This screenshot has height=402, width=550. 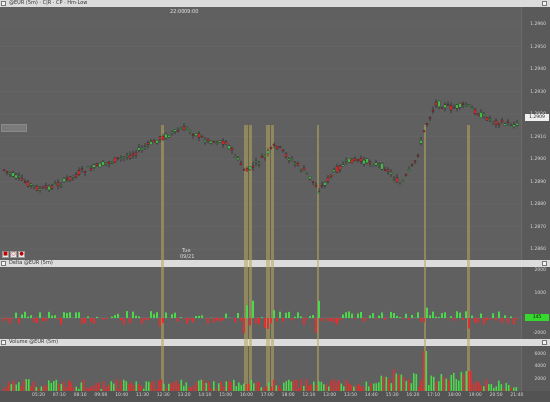 What do you see at coordinates (191, 12) in the screenshot?
I see `session-label-2: 09:00` at bounding box center [191, 12].